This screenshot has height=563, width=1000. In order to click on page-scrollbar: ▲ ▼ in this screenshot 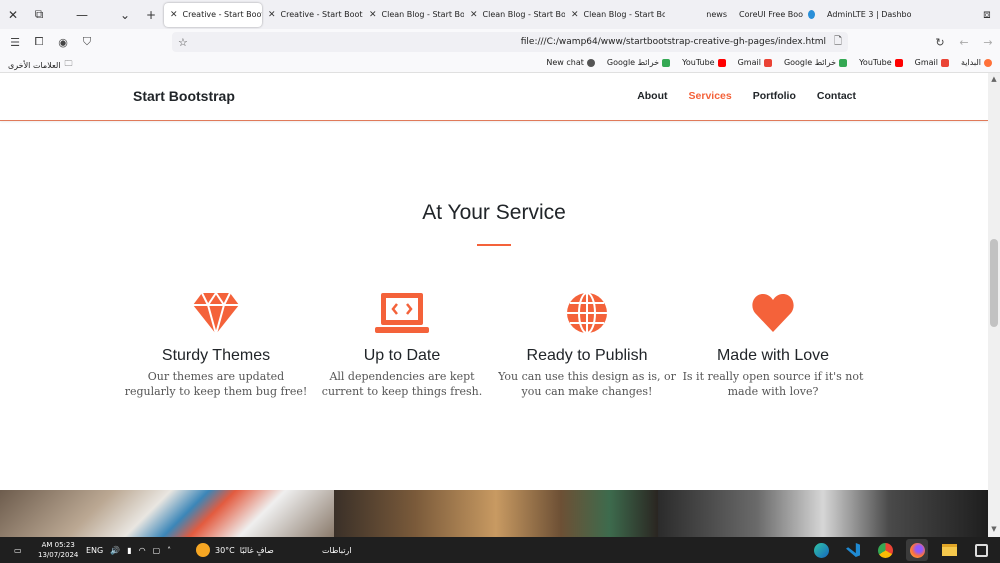, I will do `click(994, 305)`.